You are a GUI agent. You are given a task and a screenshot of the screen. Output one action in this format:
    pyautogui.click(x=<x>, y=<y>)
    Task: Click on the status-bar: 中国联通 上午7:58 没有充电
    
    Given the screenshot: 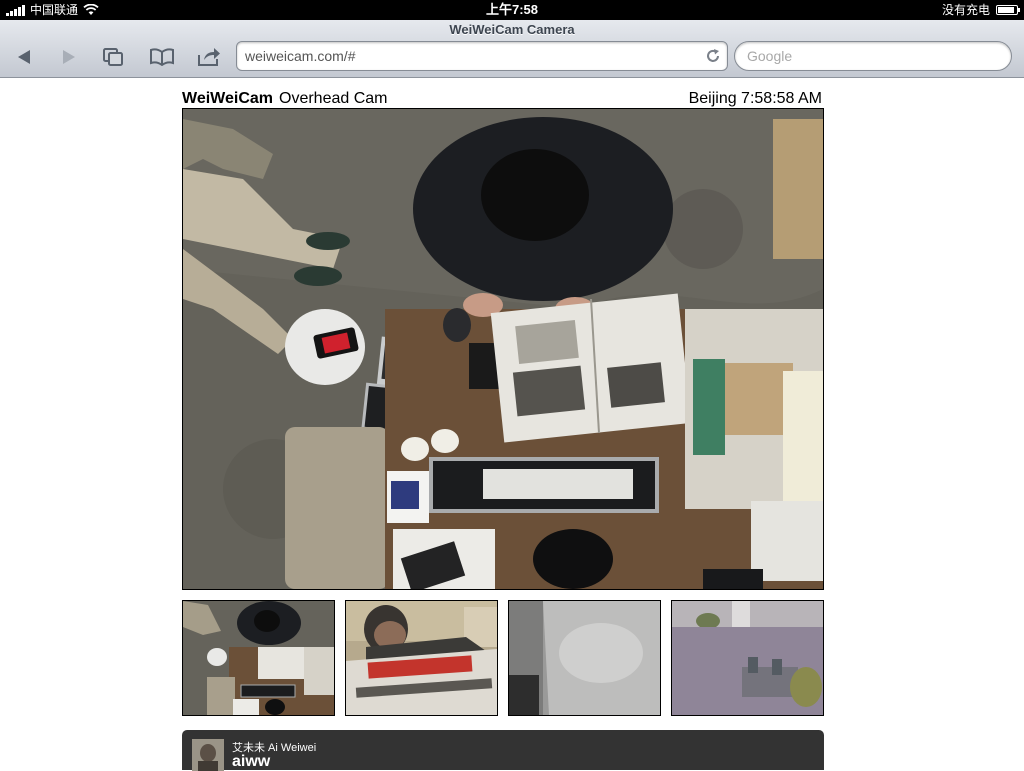 What is the action you would take?
    pyautogui.click(x=512, y=10)
    